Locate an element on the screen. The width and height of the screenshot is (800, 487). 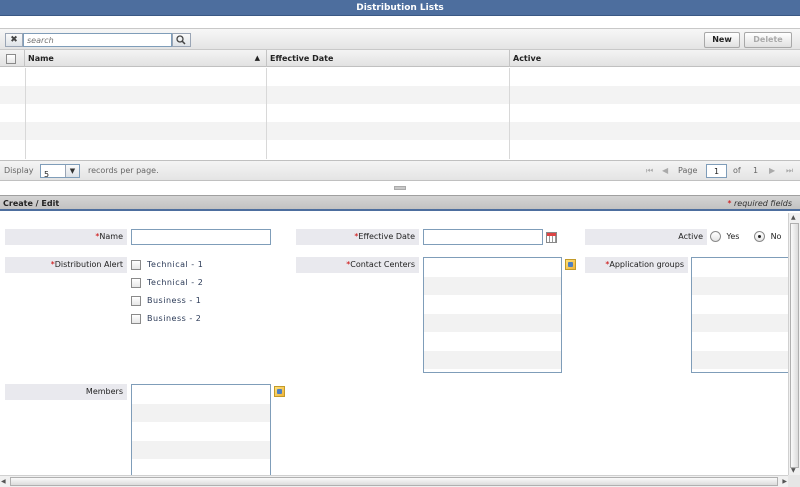
search-icon is located at coordinates (181, 40).